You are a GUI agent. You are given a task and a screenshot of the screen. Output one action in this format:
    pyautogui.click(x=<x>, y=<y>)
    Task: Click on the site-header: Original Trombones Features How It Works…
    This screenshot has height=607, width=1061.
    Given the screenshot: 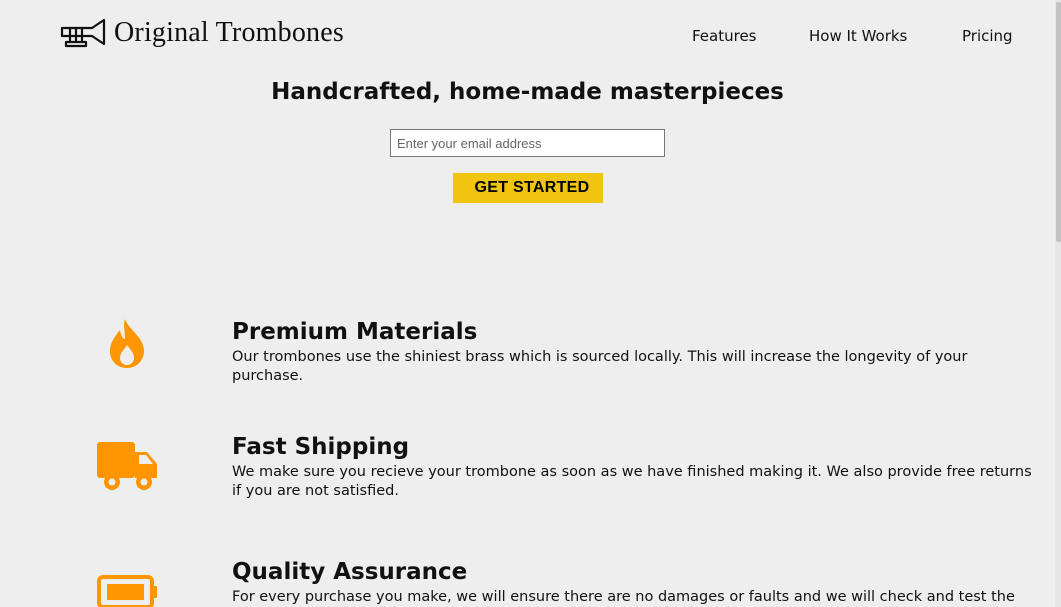 What is the action you would take?
    pyautogui.click(x=530, y=35)
    